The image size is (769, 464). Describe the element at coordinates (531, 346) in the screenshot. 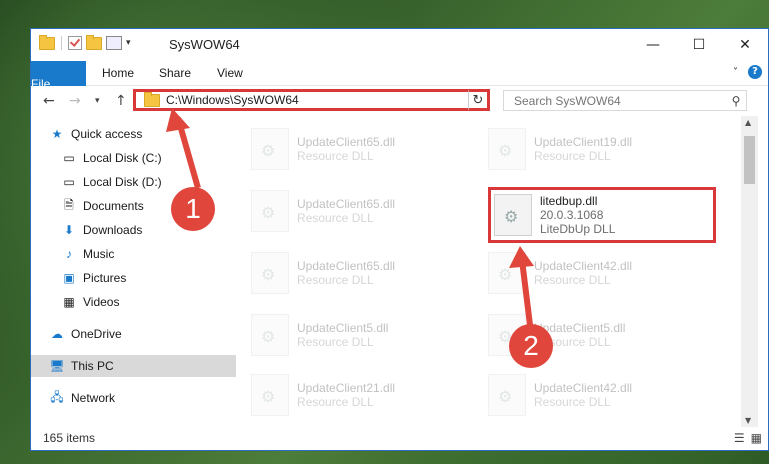

I see `callout-badge-2: 2` at that location.